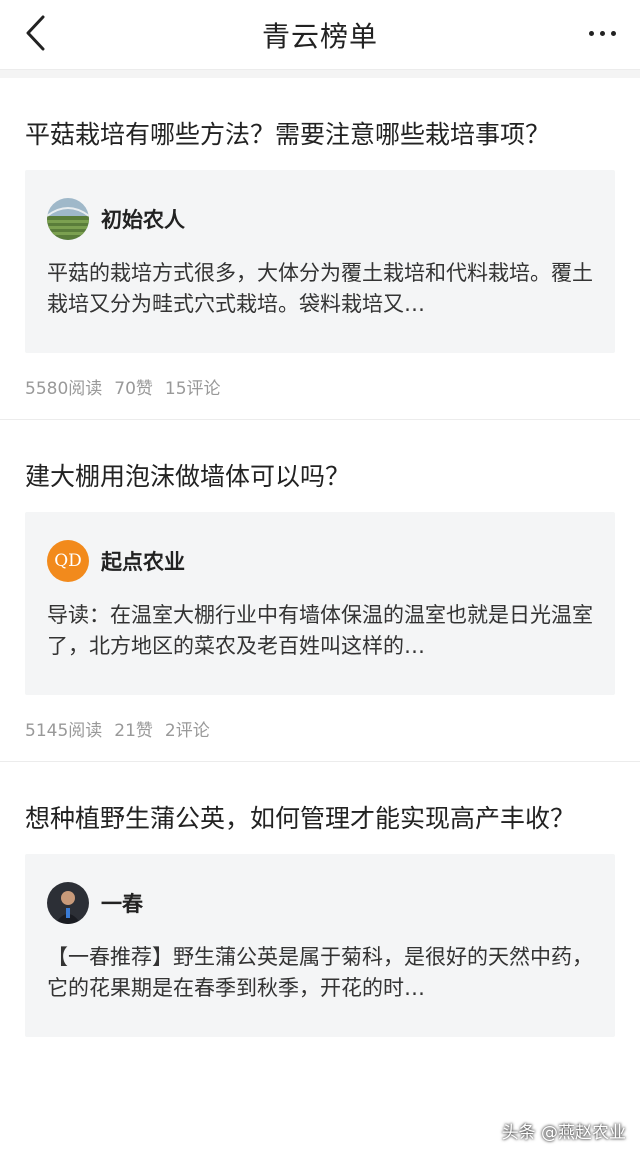  I want to click on like-count: 21赞, so click(133, 730).